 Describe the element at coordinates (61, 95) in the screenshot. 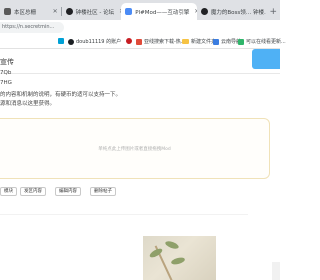

I see `description-line: 的内容和机制的说明，有硬币的适可以支持一下。` at that location.